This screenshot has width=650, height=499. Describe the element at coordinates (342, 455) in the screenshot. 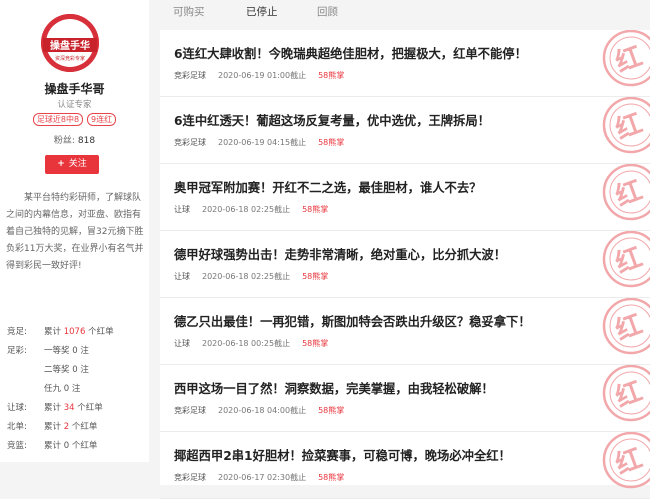

I see `article-title: 揶超西甲2串1好胆材！捡菜赛事，可稳可博，晚场必冲全红！` at that location.